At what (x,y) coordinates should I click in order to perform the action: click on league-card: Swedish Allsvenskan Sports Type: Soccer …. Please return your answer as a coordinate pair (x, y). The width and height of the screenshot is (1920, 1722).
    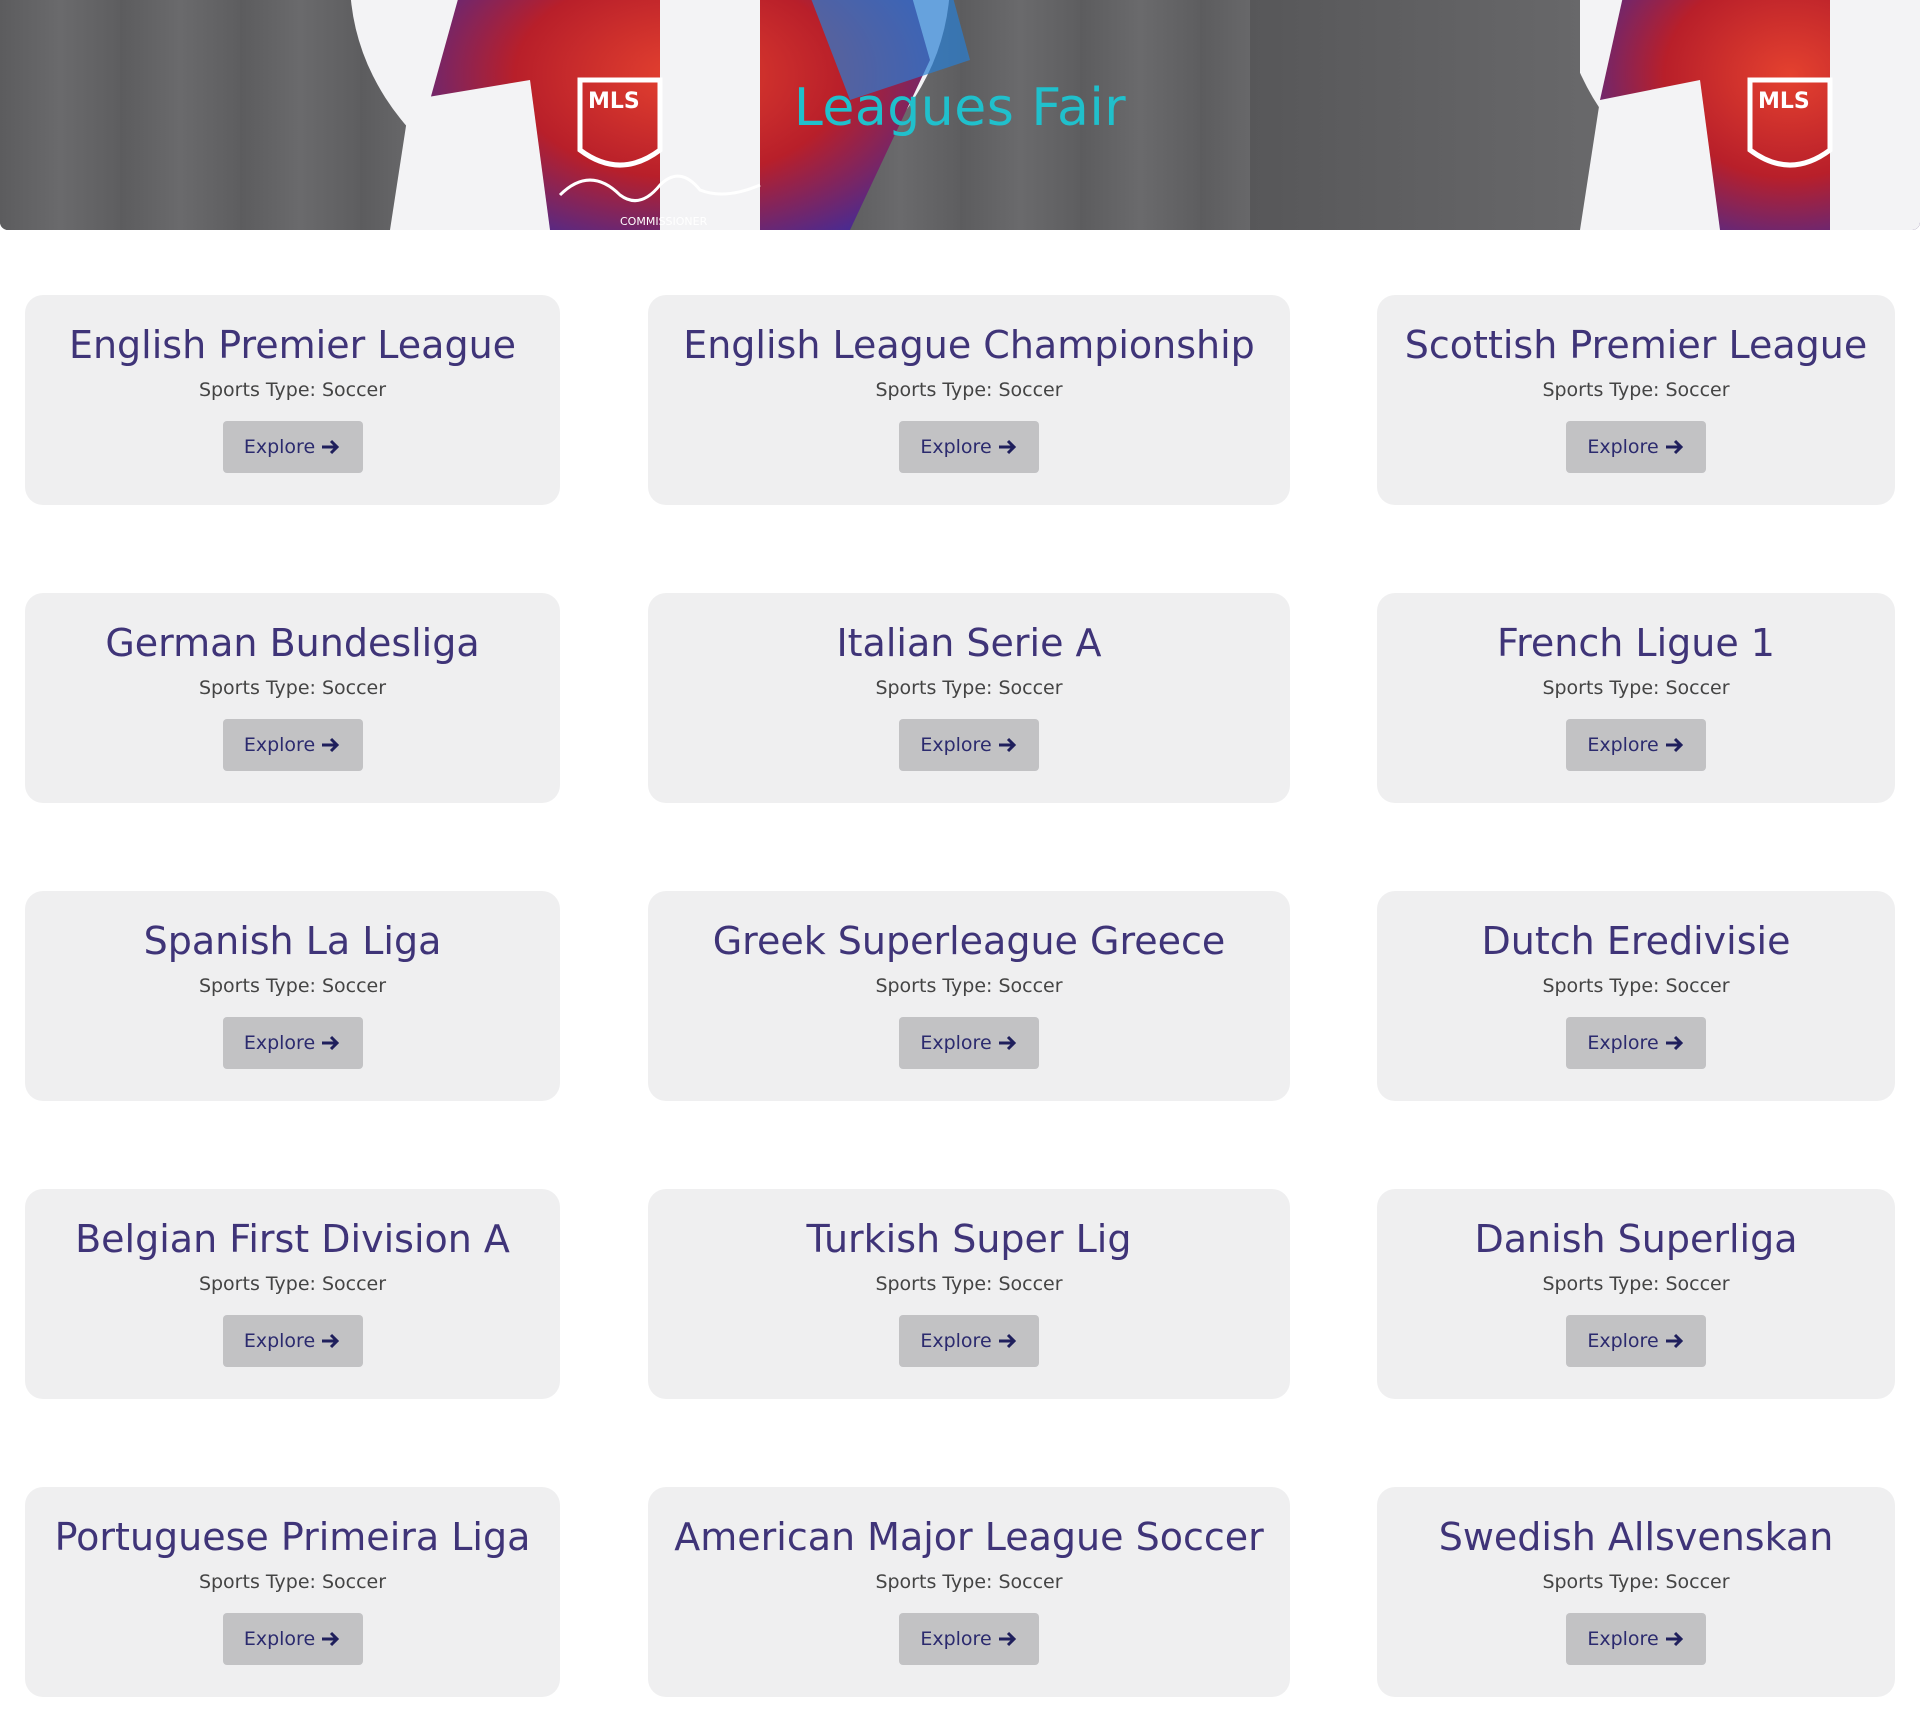
    Looking at the image, I should click on (1636, 1592).